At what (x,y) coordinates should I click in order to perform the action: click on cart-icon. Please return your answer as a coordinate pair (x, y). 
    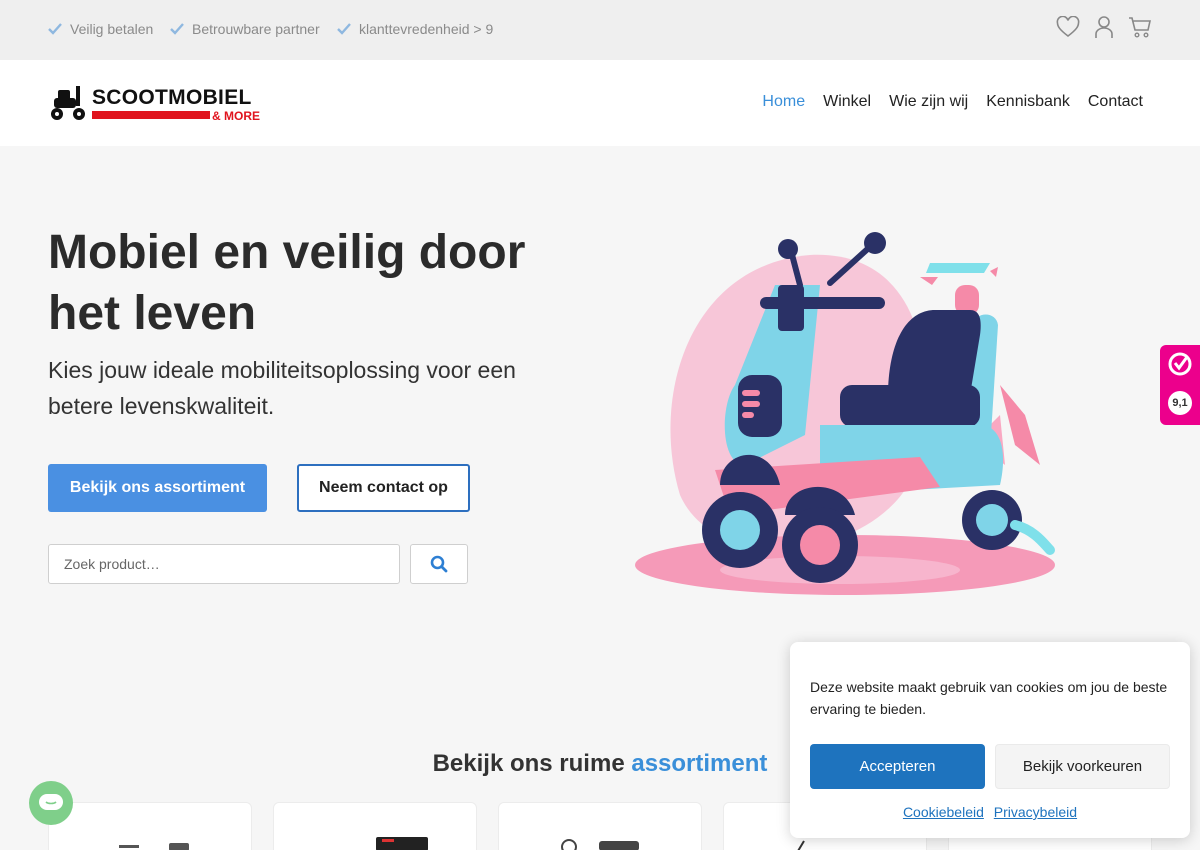
    Looking at the image, I should click on (1140, 27).